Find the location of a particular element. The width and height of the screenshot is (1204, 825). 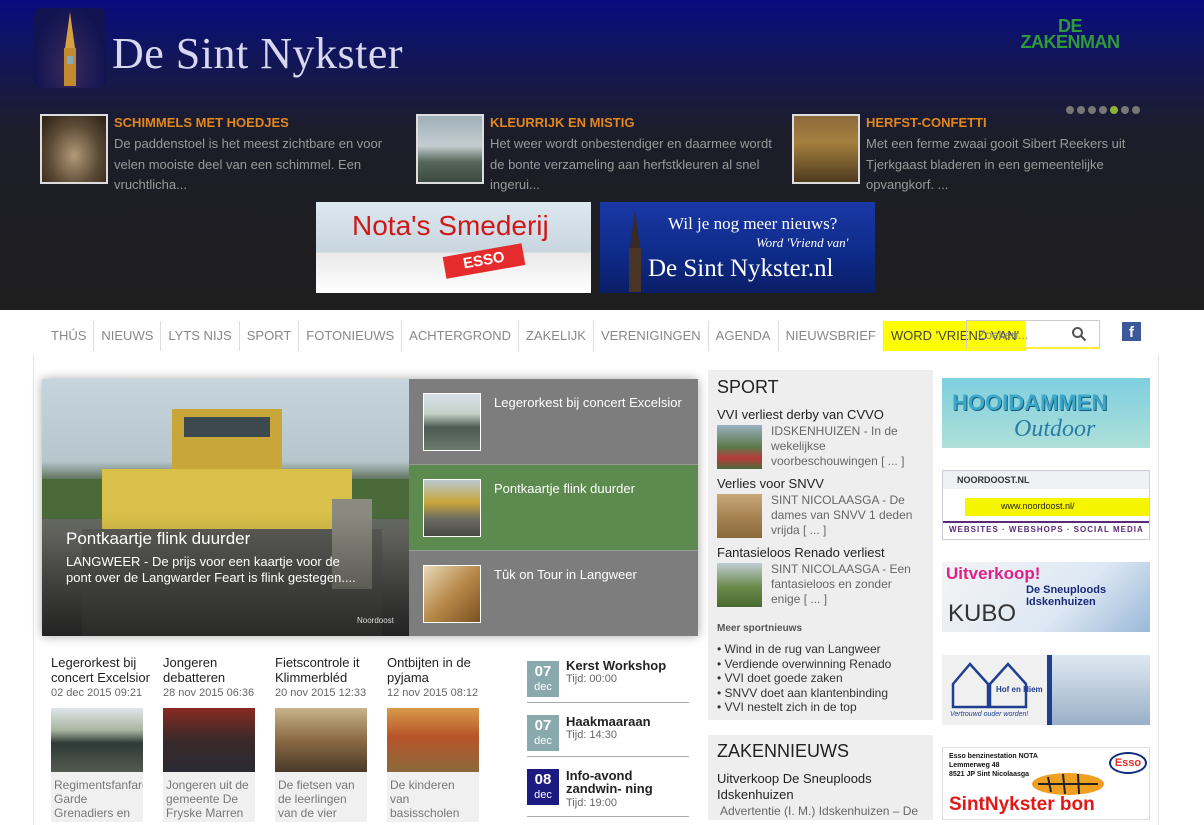

ad-tab-label: NOORDOOST.NL is located at coordinates (993, 480).